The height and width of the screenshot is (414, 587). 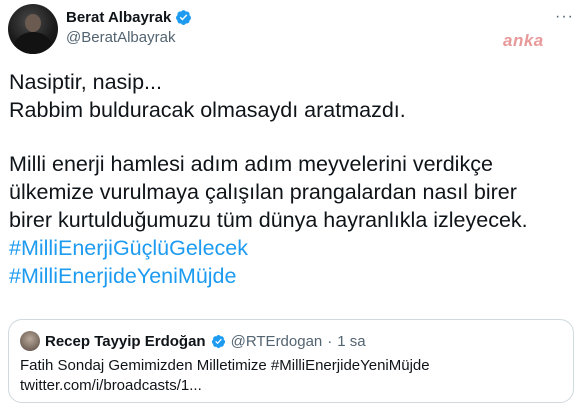 I want to click on more-horizontal-icon: ···, so click(x=564, y=17).